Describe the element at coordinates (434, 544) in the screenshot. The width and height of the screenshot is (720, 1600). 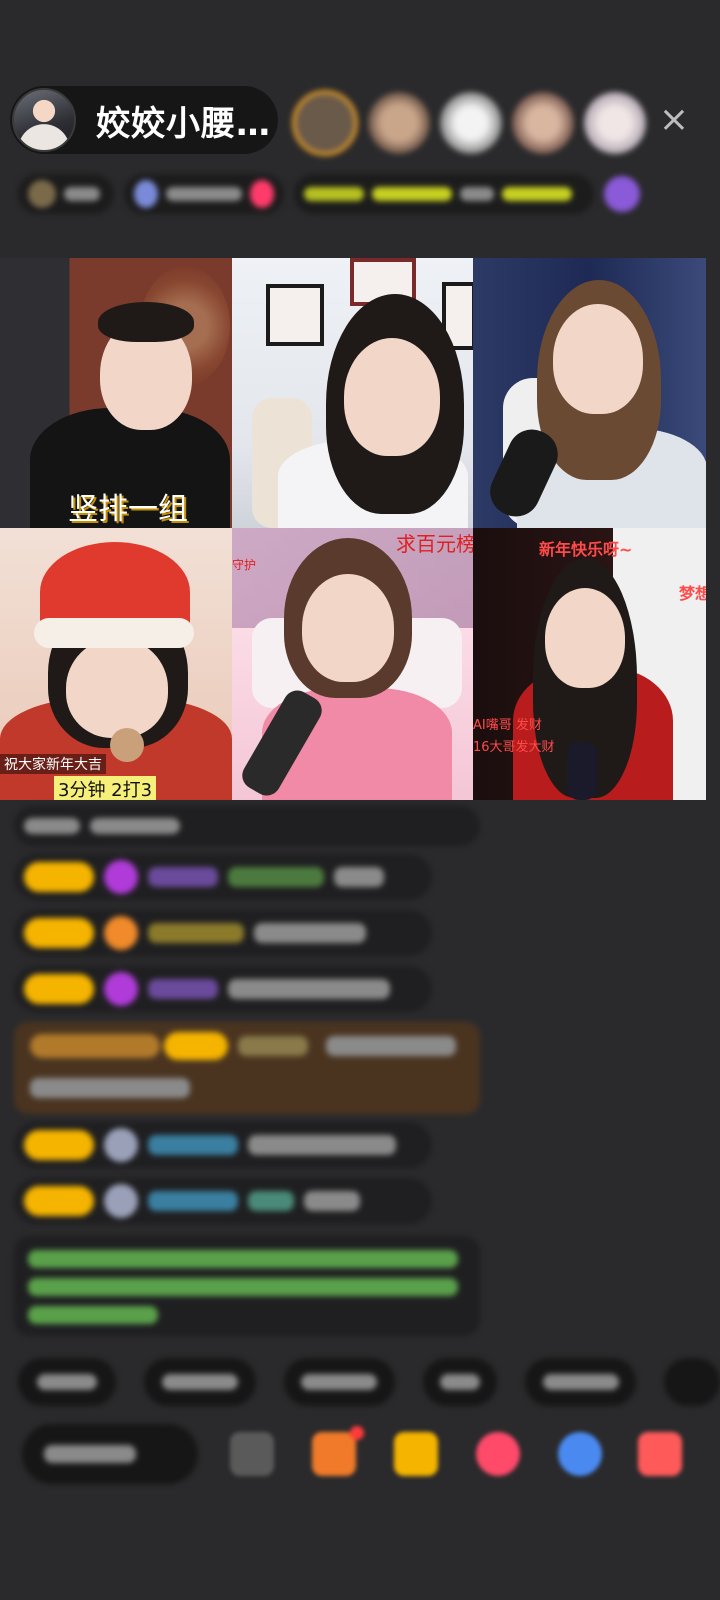
I see `tile-5-rank-text: 求百元榜` at that location.